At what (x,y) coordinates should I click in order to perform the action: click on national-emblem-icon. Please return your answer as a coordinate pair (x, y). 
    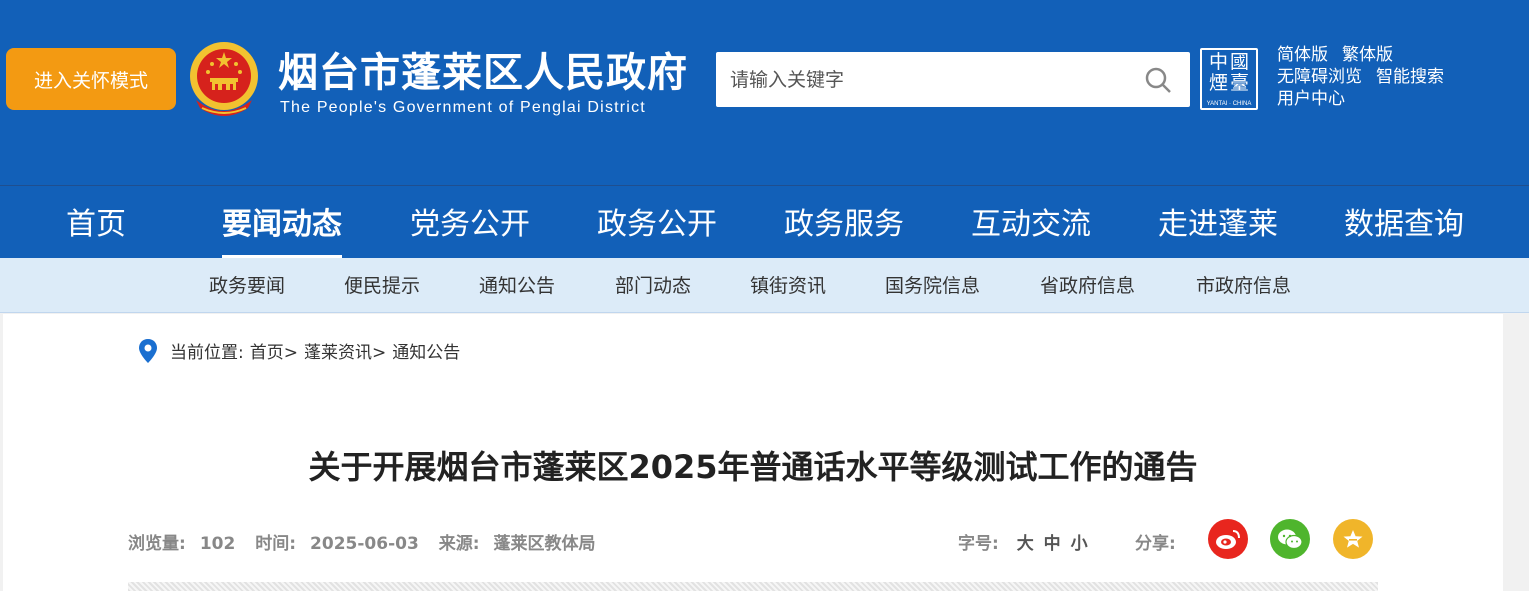
    Looking at the image, I should click on (224, 79).